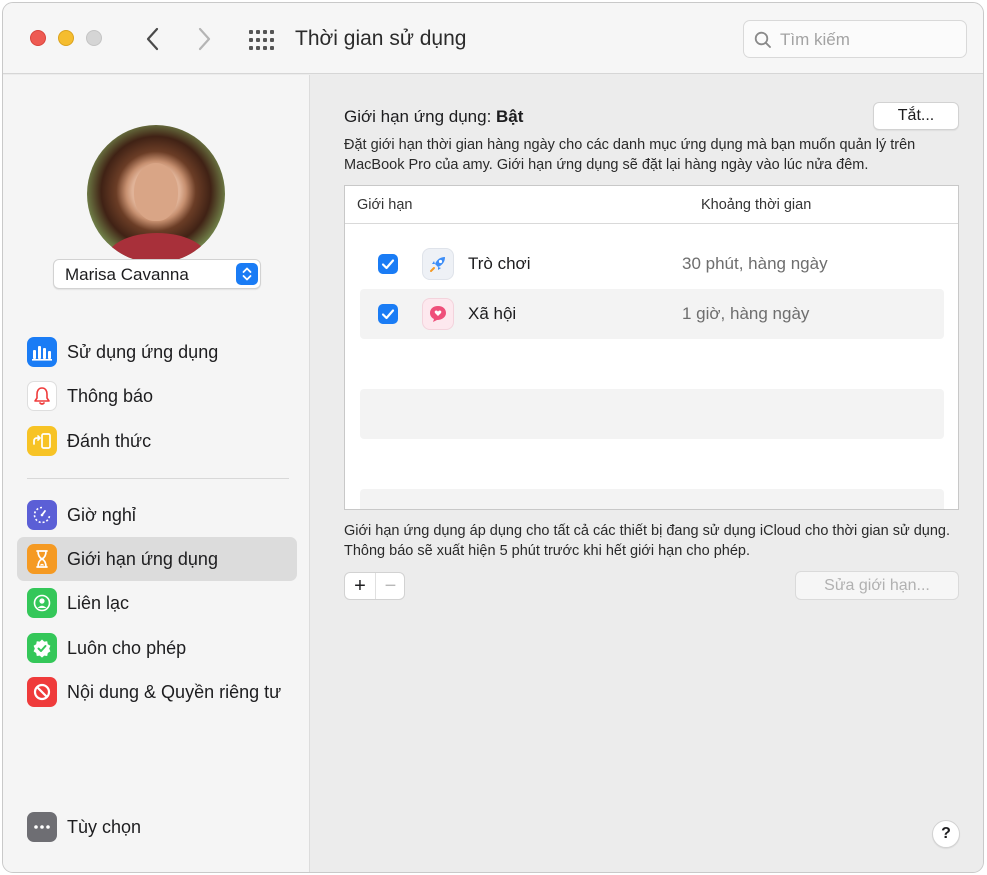 The height and width of the screenshot is (875, 987). What do you see at coordinates (381, 38) in the screenshot?
I see `window-title: Thời gian sử dụng` at bounding box center [381, 38].